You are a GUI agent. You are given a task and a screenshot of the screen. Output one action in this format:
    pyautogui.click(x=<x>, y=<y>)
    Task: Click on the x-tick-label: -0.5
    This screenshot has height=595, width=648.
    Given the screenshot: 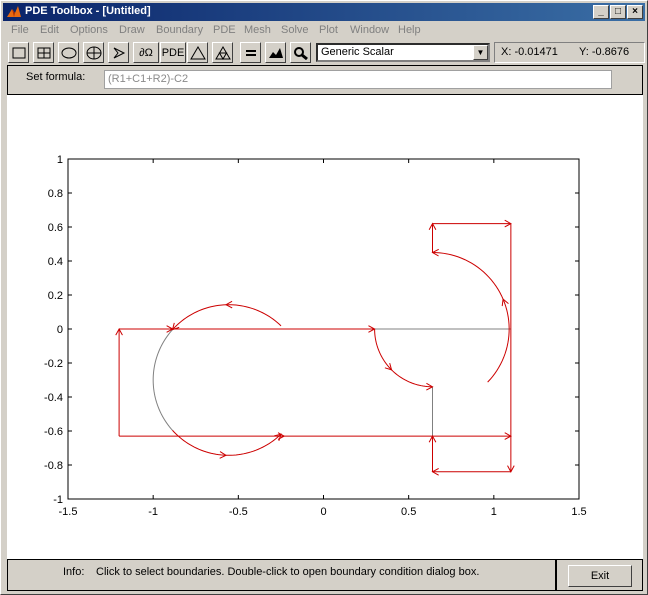 What is the action you would take?
    pyautogui.click(x=238, y=512)
    